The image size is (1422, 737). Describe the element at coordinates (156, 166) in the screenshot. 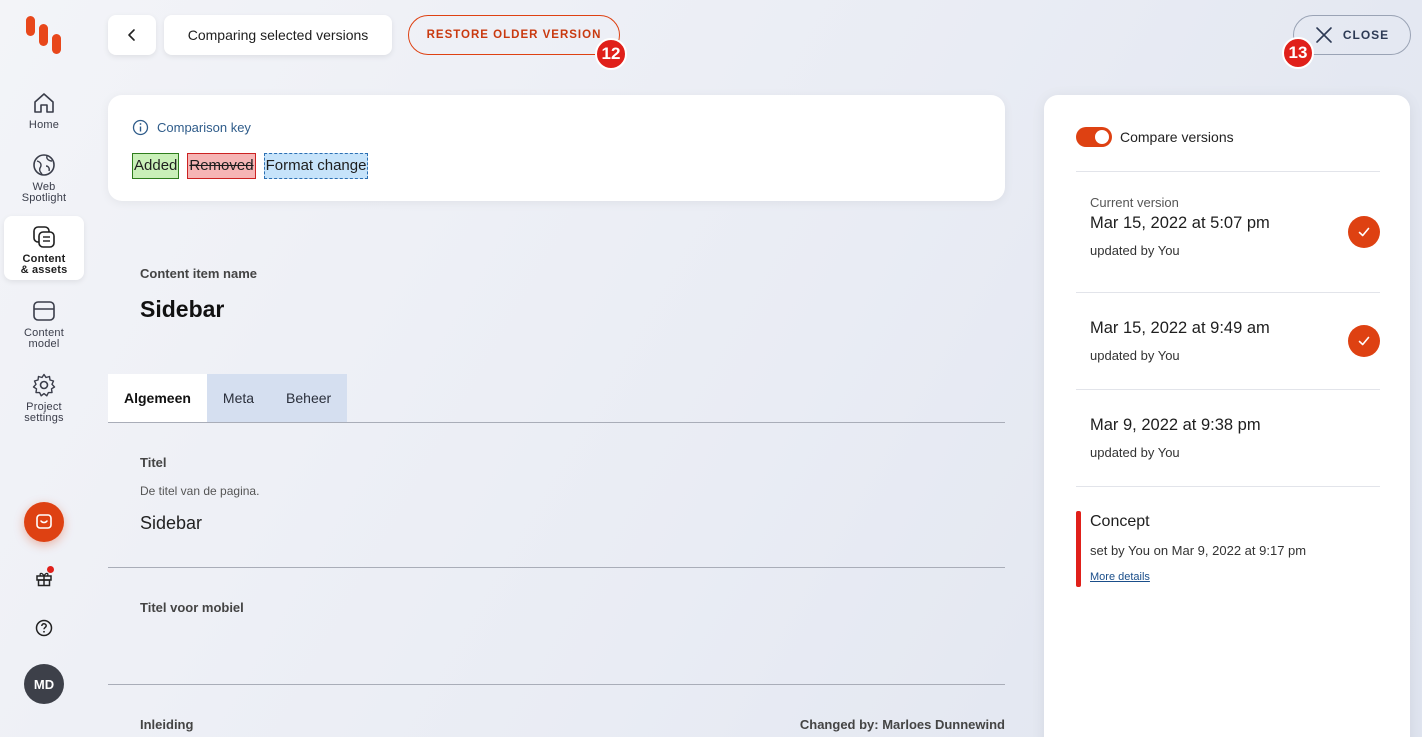

I see `added-legend-chip: Added` at that location.